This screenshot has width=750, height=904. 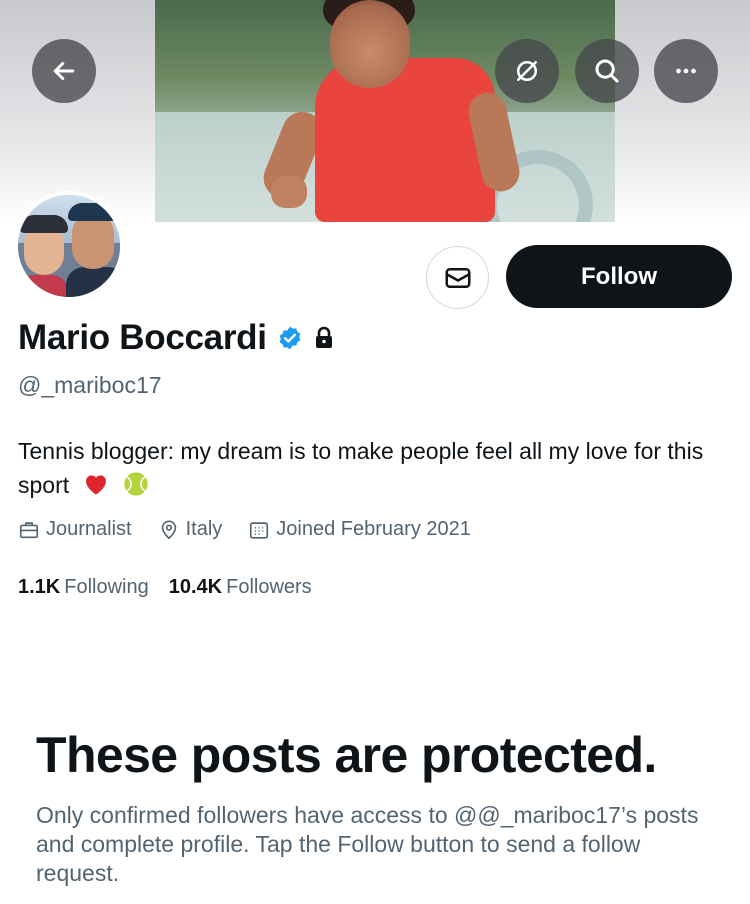 I want to click on name-row: Mario Boccardi, so click(x=176, y=338).